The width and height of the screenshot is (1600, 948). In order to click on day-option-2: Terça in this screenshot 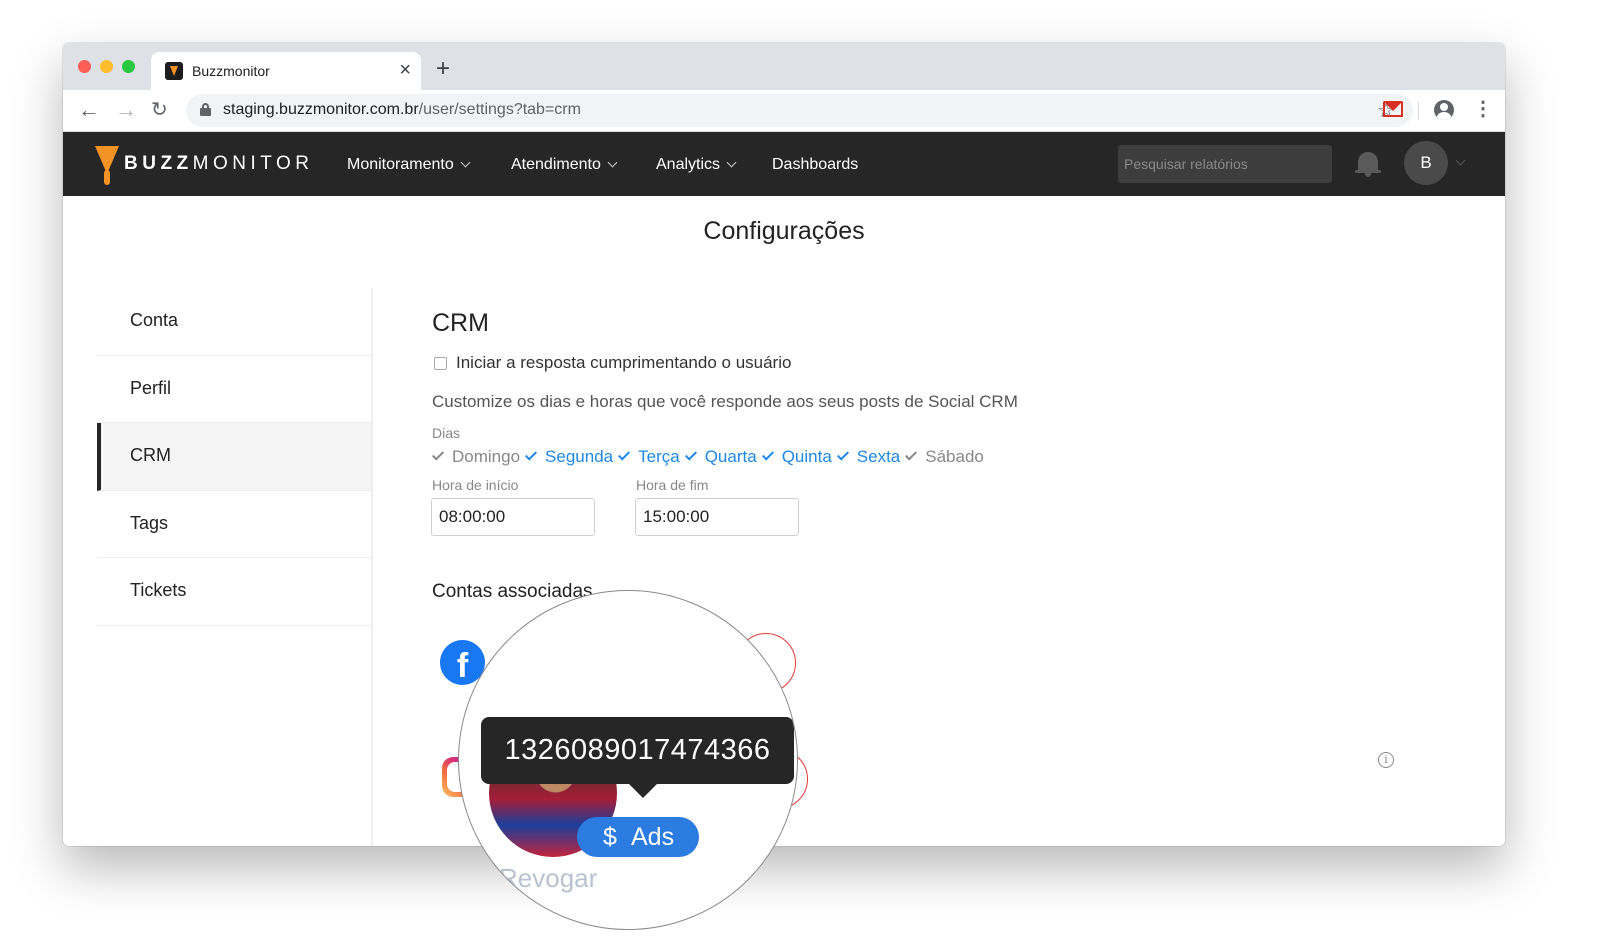, I will do `click(649, 457)`.